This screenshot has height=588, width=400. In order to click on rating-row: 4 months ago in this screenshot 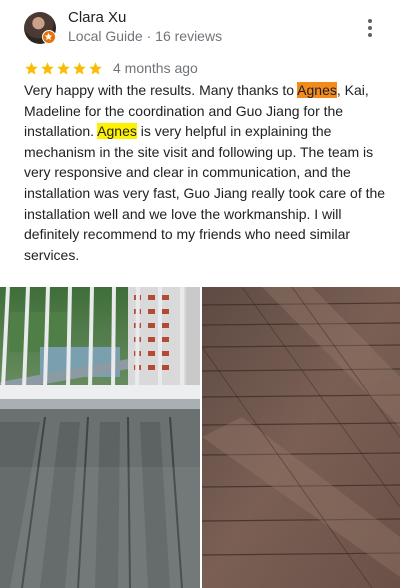, I will do `click(111, 68)`.